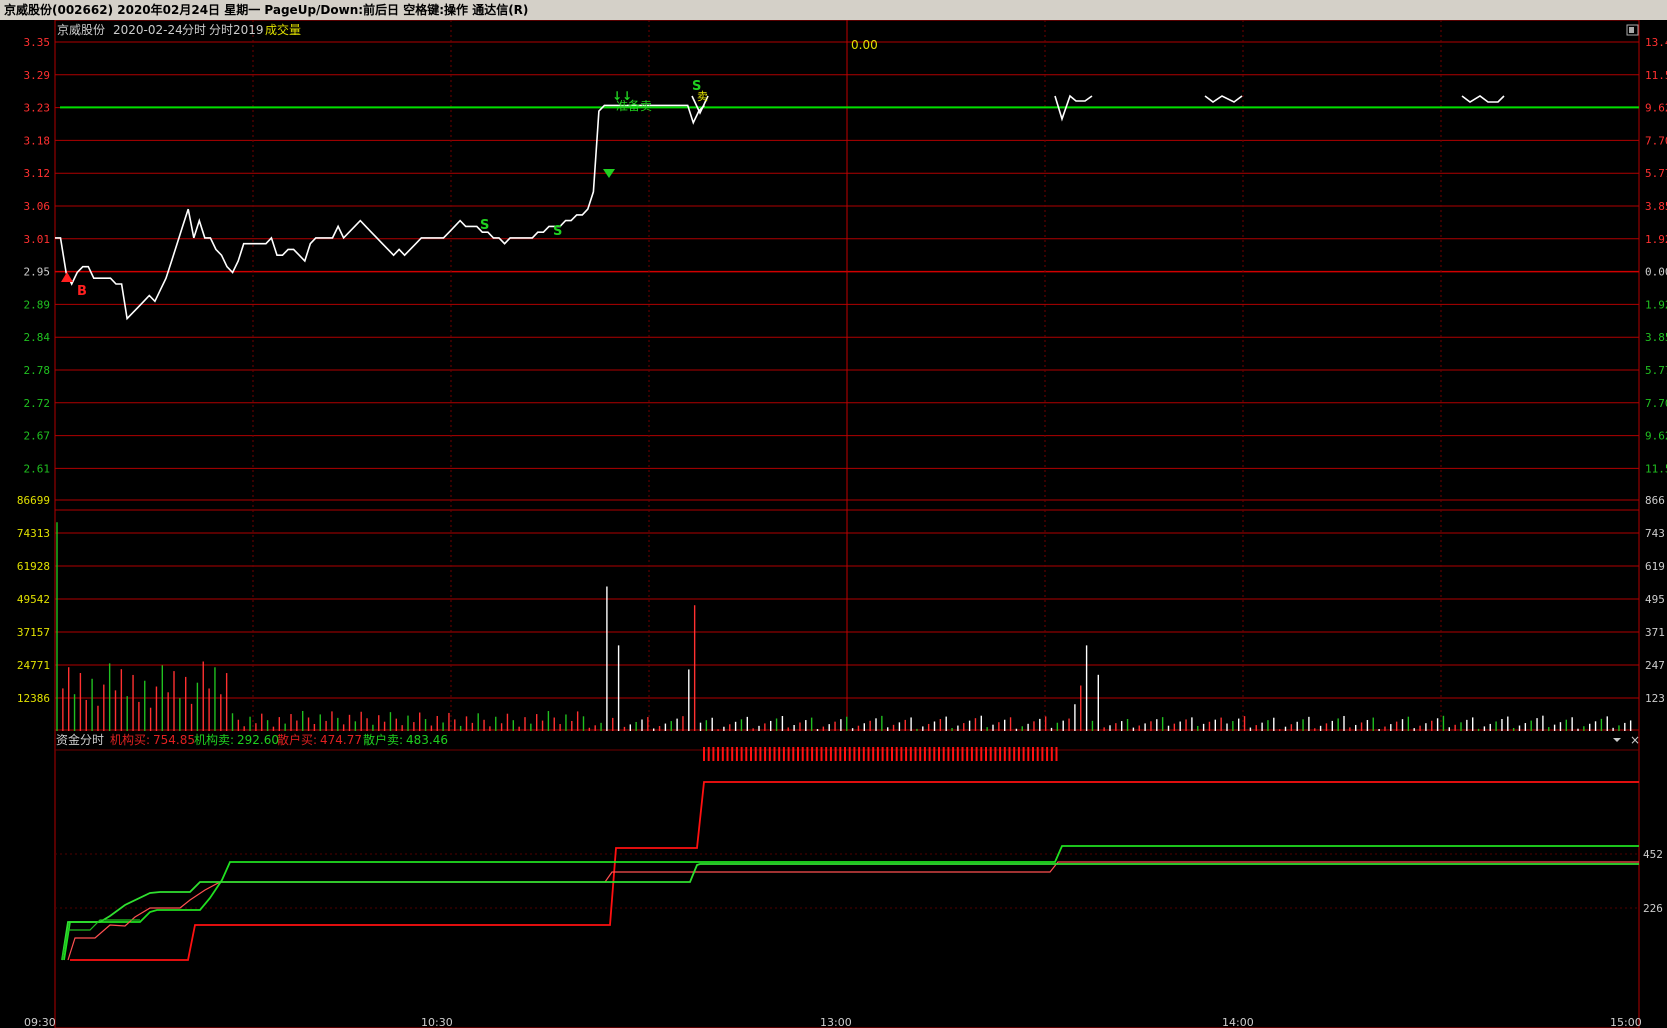  Describe the element at coordinates (1655, 566) in the screenshot. I see `volume-right-tick-label: 619` at that location.